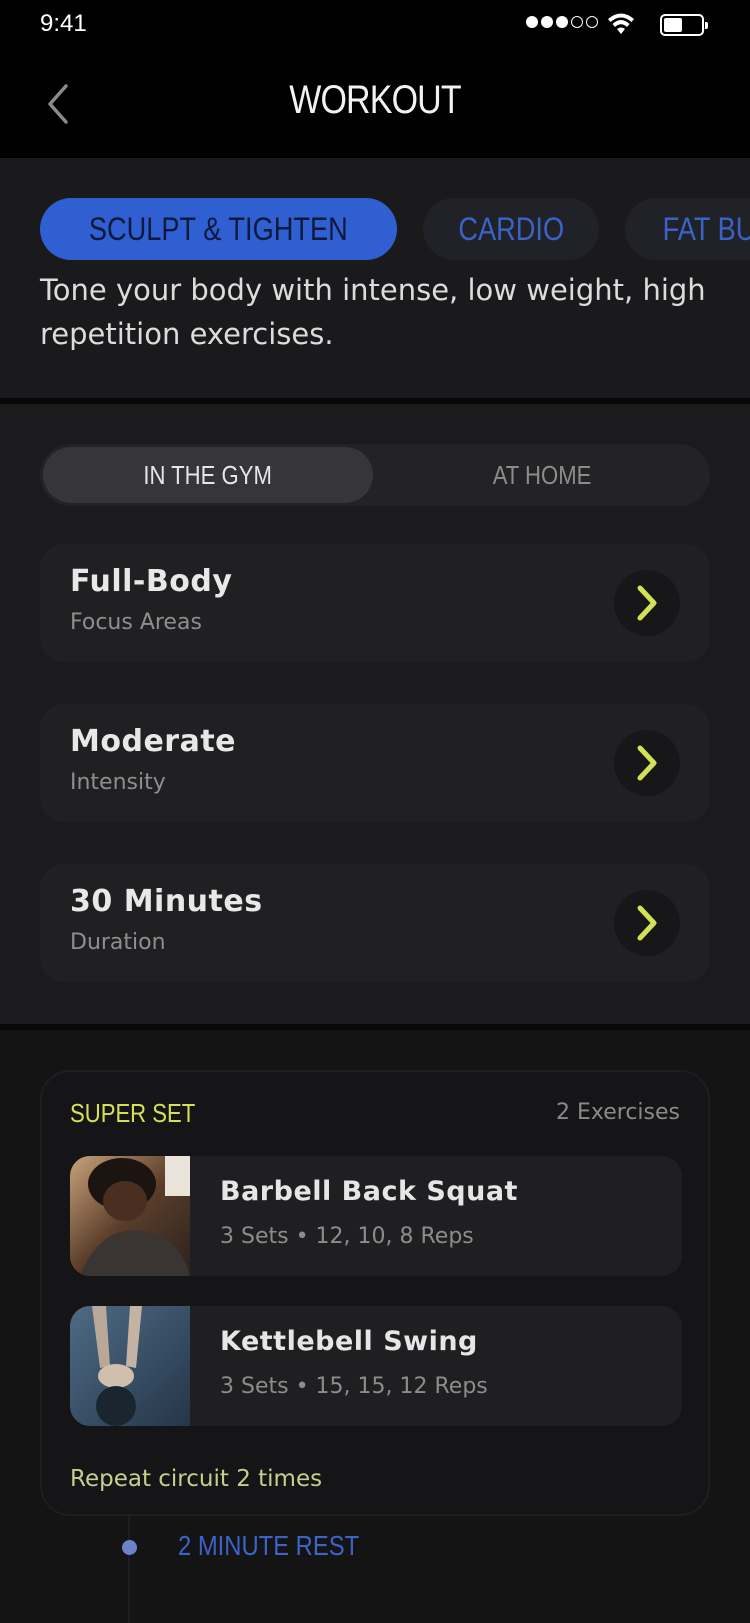 This screenshot has width=750, height=1623. I want to click on top-bar: 9:41 WORKOUT, so click(375, 79).